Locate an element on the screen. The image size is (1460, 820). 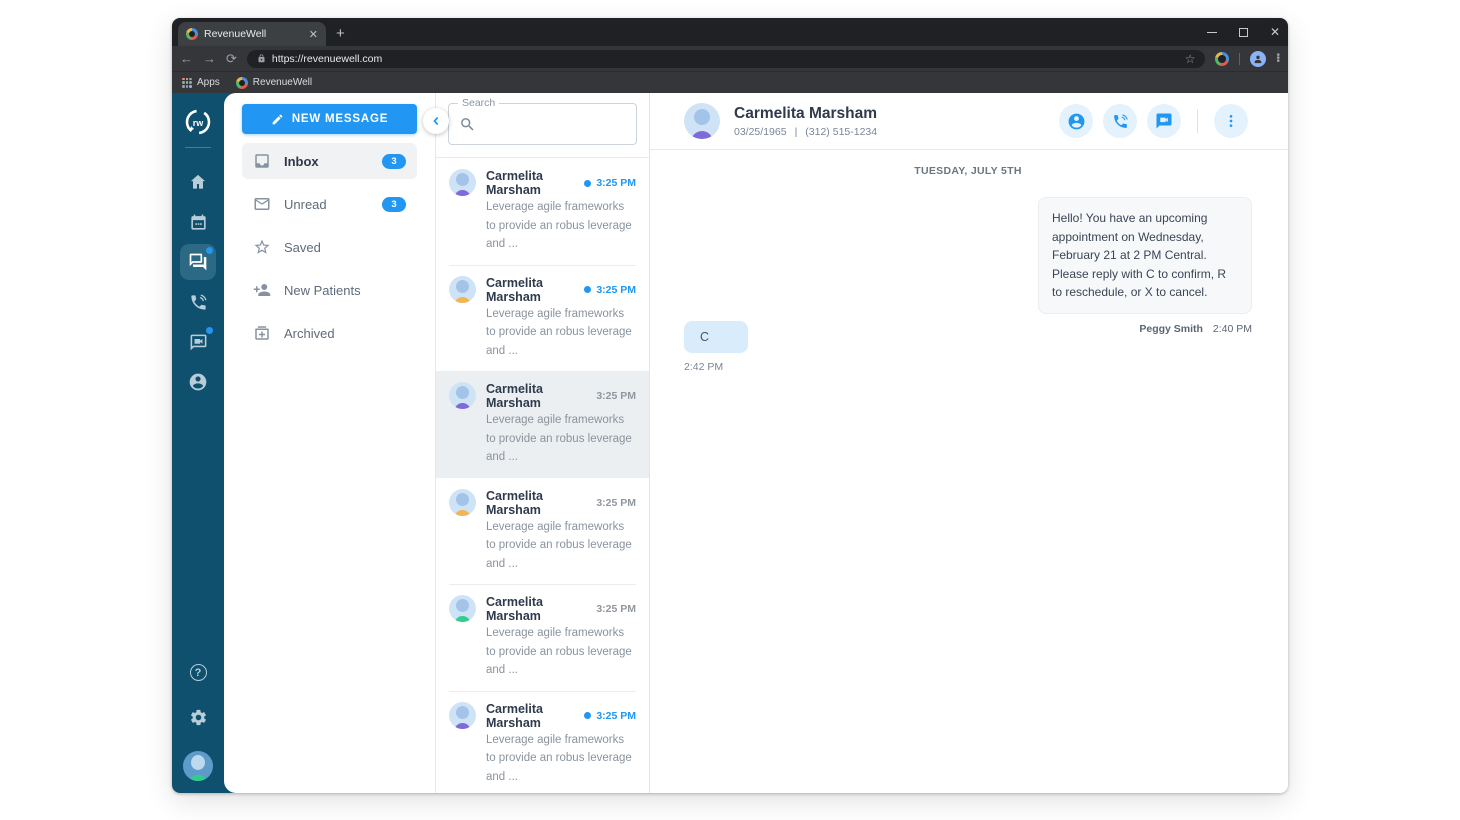
sidebar-item-inbox: Inbox 3 is located at coordinates (329, 161).